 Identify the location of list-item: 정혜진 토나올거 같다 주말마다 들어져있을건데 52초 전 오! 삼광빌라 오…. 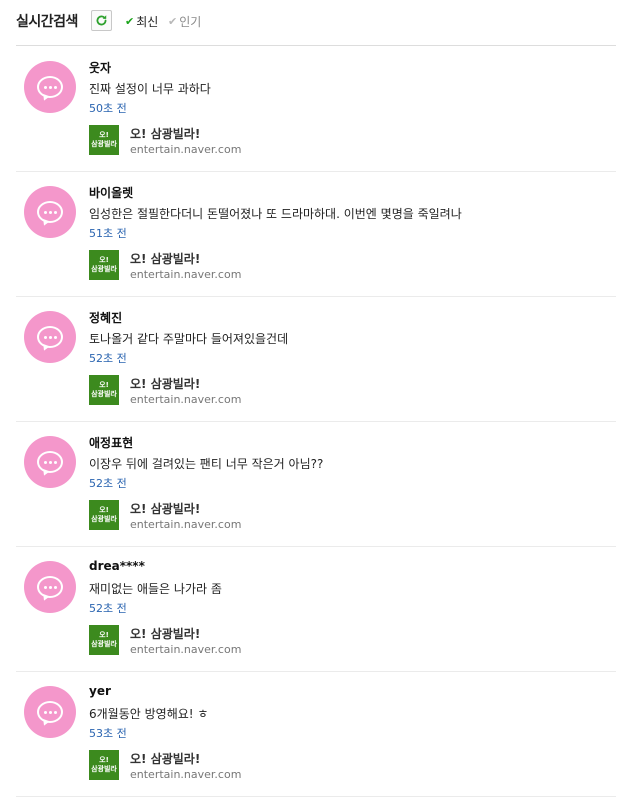
(316, 359).